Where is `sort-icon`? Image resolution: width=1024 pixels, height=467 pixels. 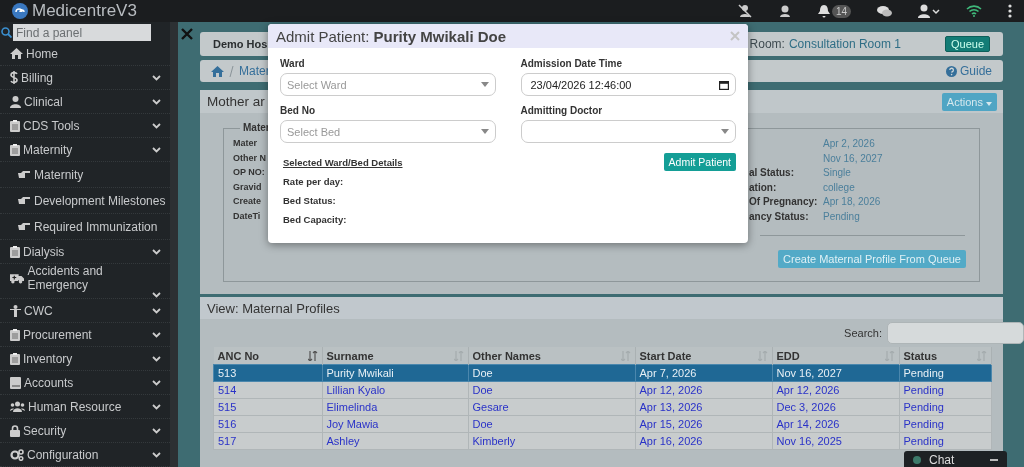
sort-icon is located at coordinates (312, 355).